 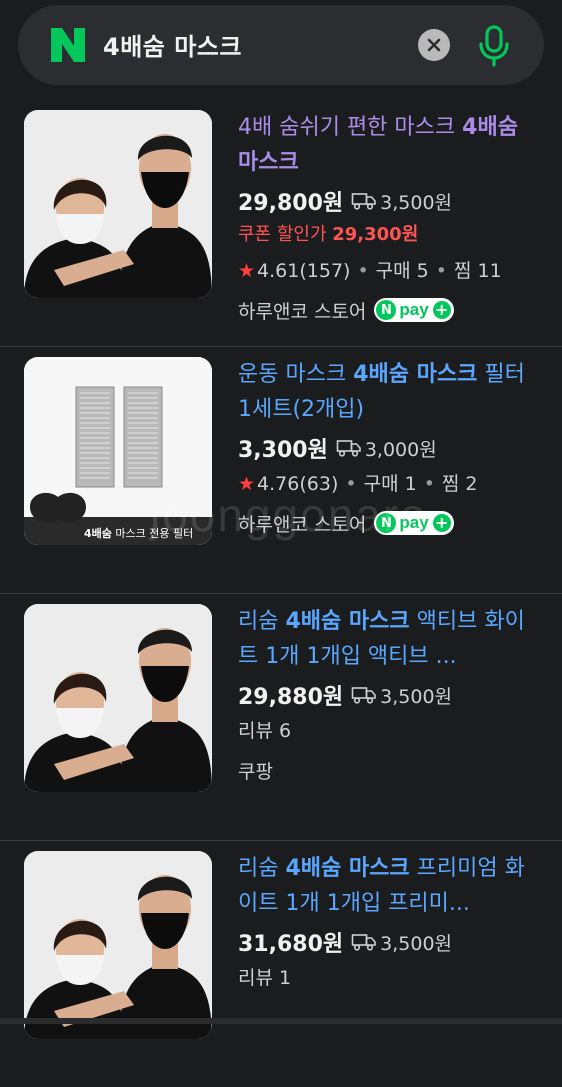 I want to click on price-row: 29,880원 3,500원, so click(x=388, y=695).